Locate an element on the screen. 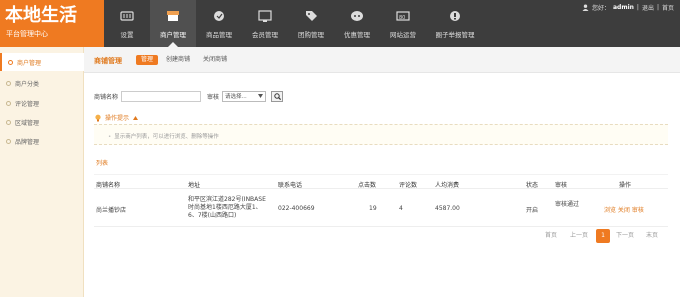 This screenshot has height=297, width=680. home-link: 首页 is located at coordinates (668, 7).